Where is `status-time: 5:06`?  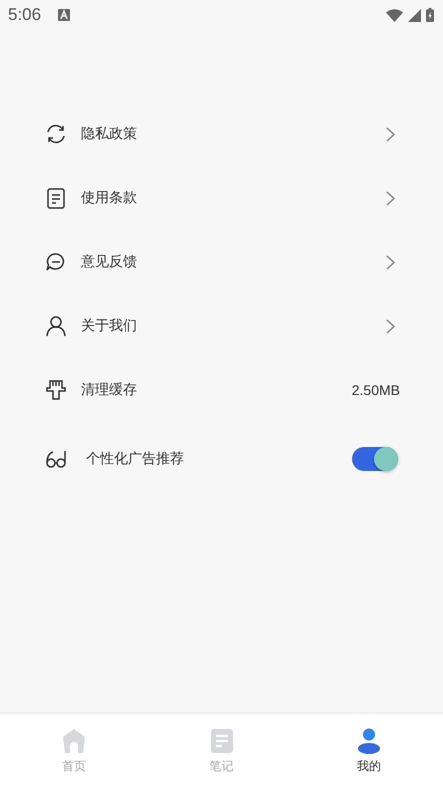 status-time: 5:06 is located at coordinates (25, 15).